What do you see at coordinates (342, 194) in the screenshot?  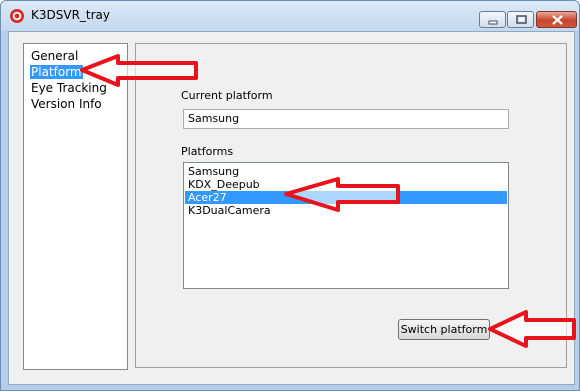 I see `arrow-to-acer27-icon` at bounding box center [342, 194].